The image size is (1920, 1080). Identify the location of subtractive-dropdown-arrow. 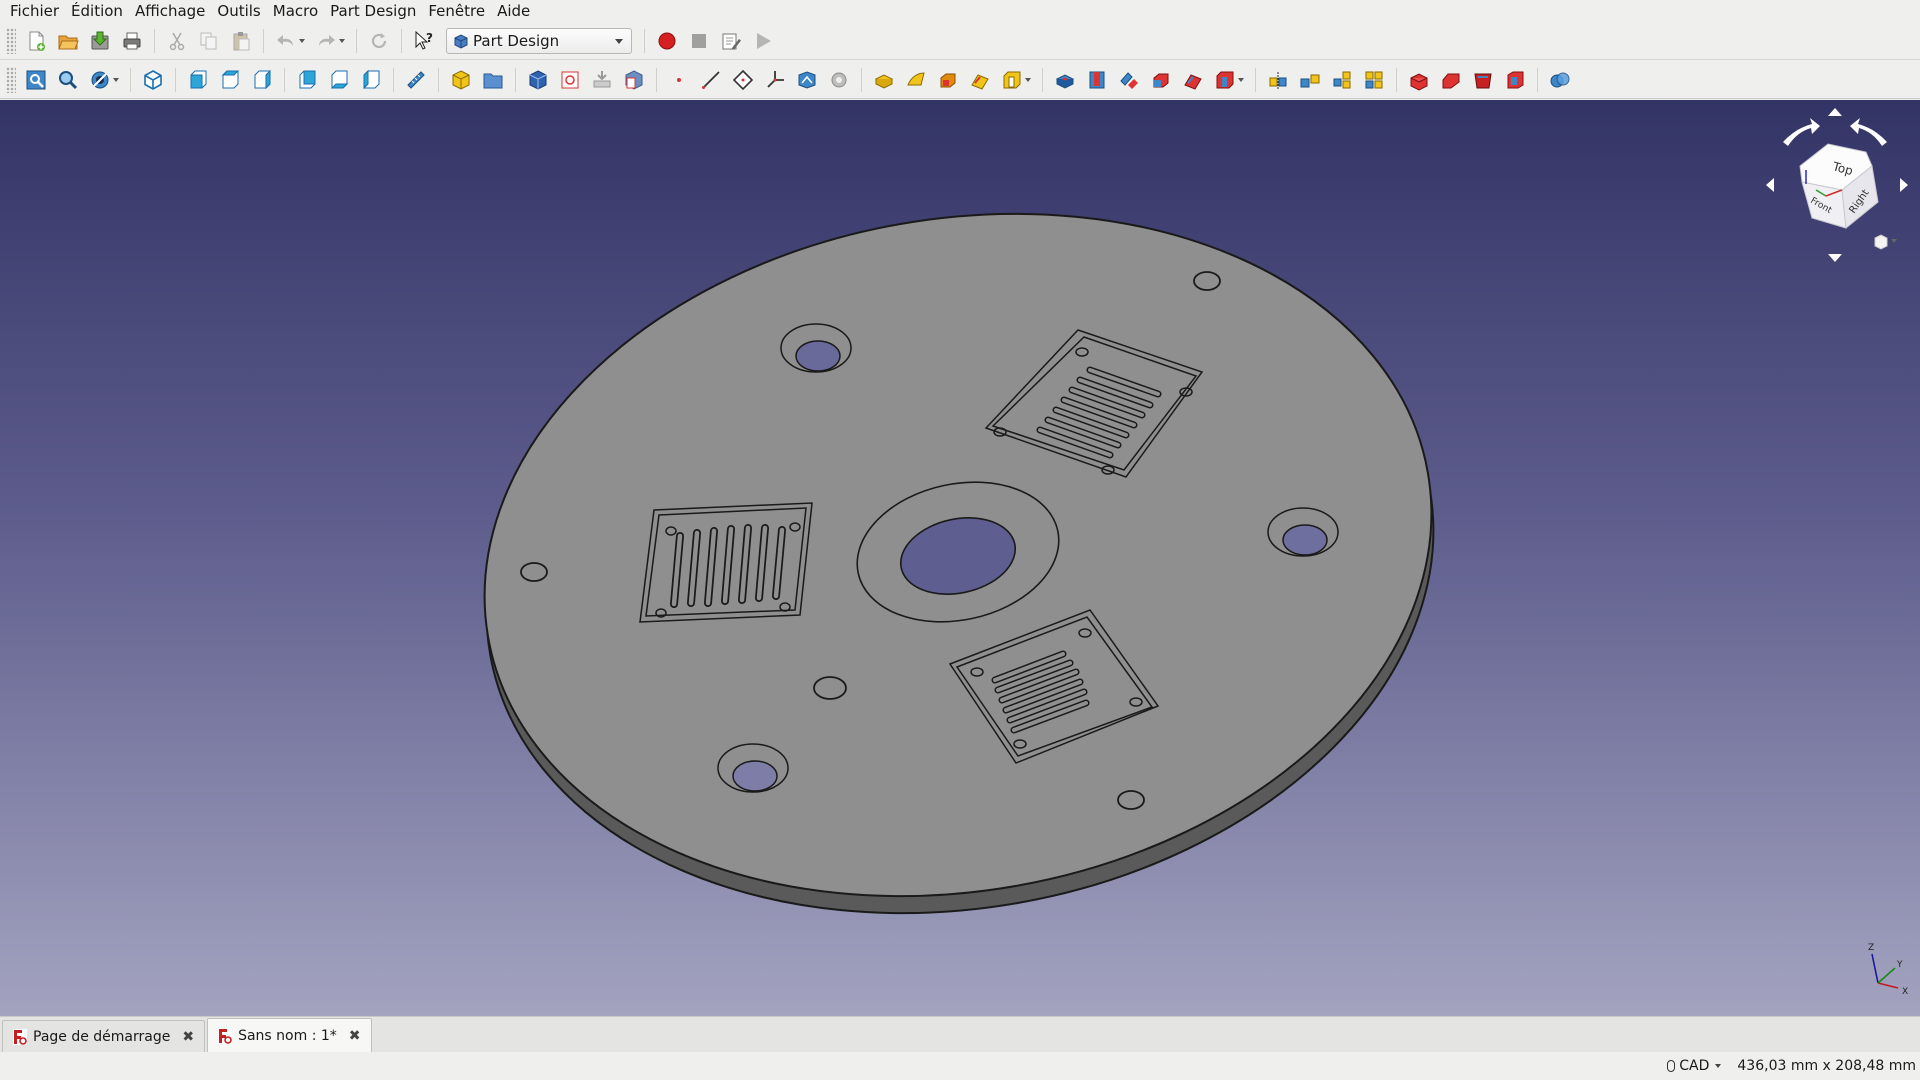
(1241, 80).